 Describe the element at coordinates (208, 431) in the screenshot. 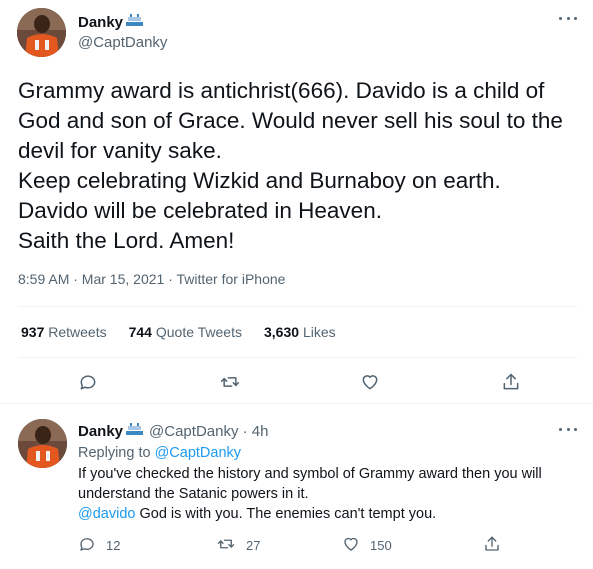

I see `reply-handle-time: @CaptDanky · 4h` at that location.